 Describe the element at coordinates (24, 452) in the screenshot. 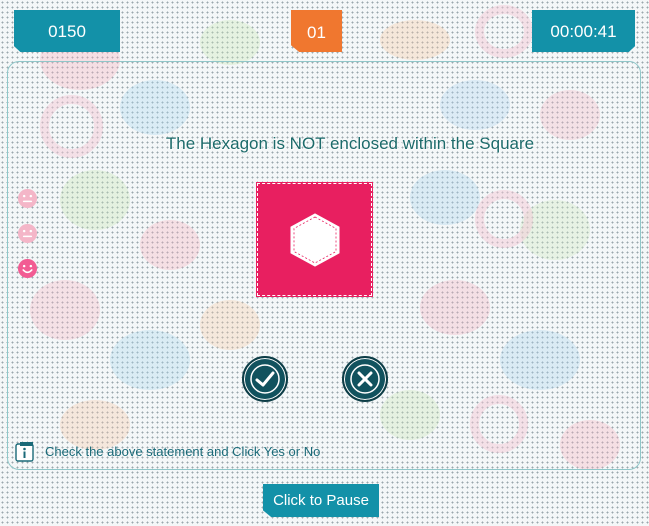

I see `info-icon` at that location.